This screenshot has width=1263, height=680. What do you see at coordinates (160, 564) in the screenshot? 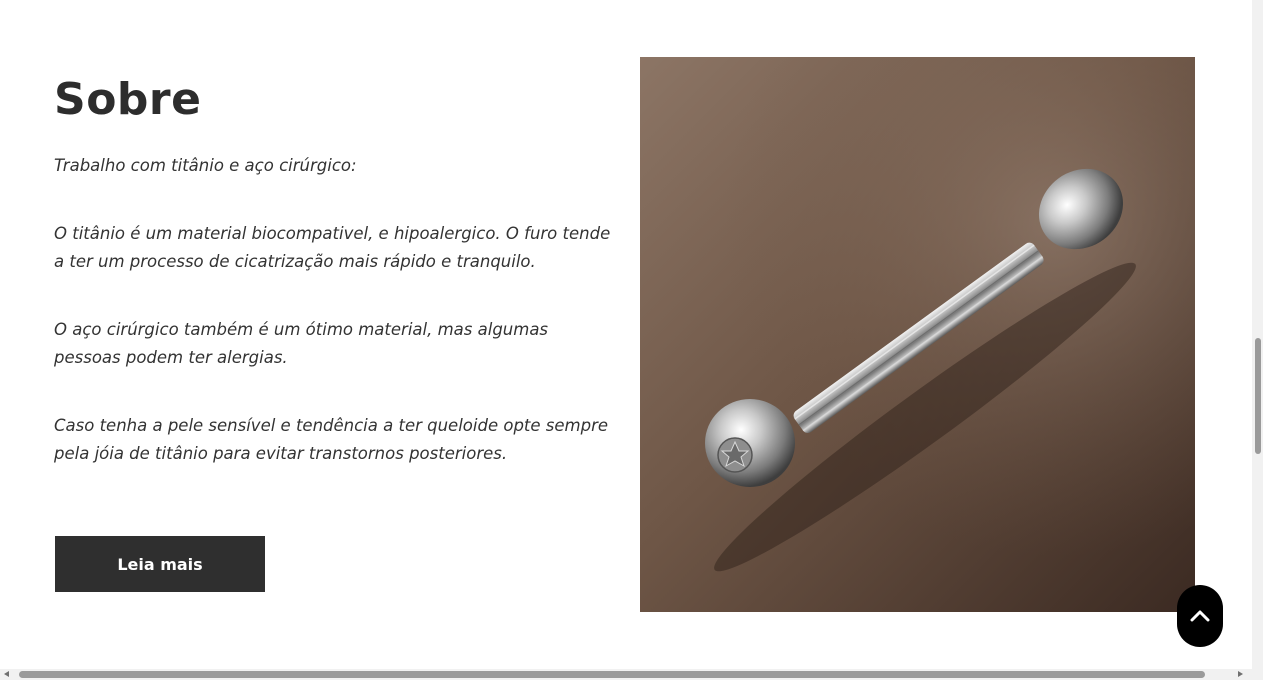
I see `read-more-button: Leia mais` at bounding box center [160, 564].